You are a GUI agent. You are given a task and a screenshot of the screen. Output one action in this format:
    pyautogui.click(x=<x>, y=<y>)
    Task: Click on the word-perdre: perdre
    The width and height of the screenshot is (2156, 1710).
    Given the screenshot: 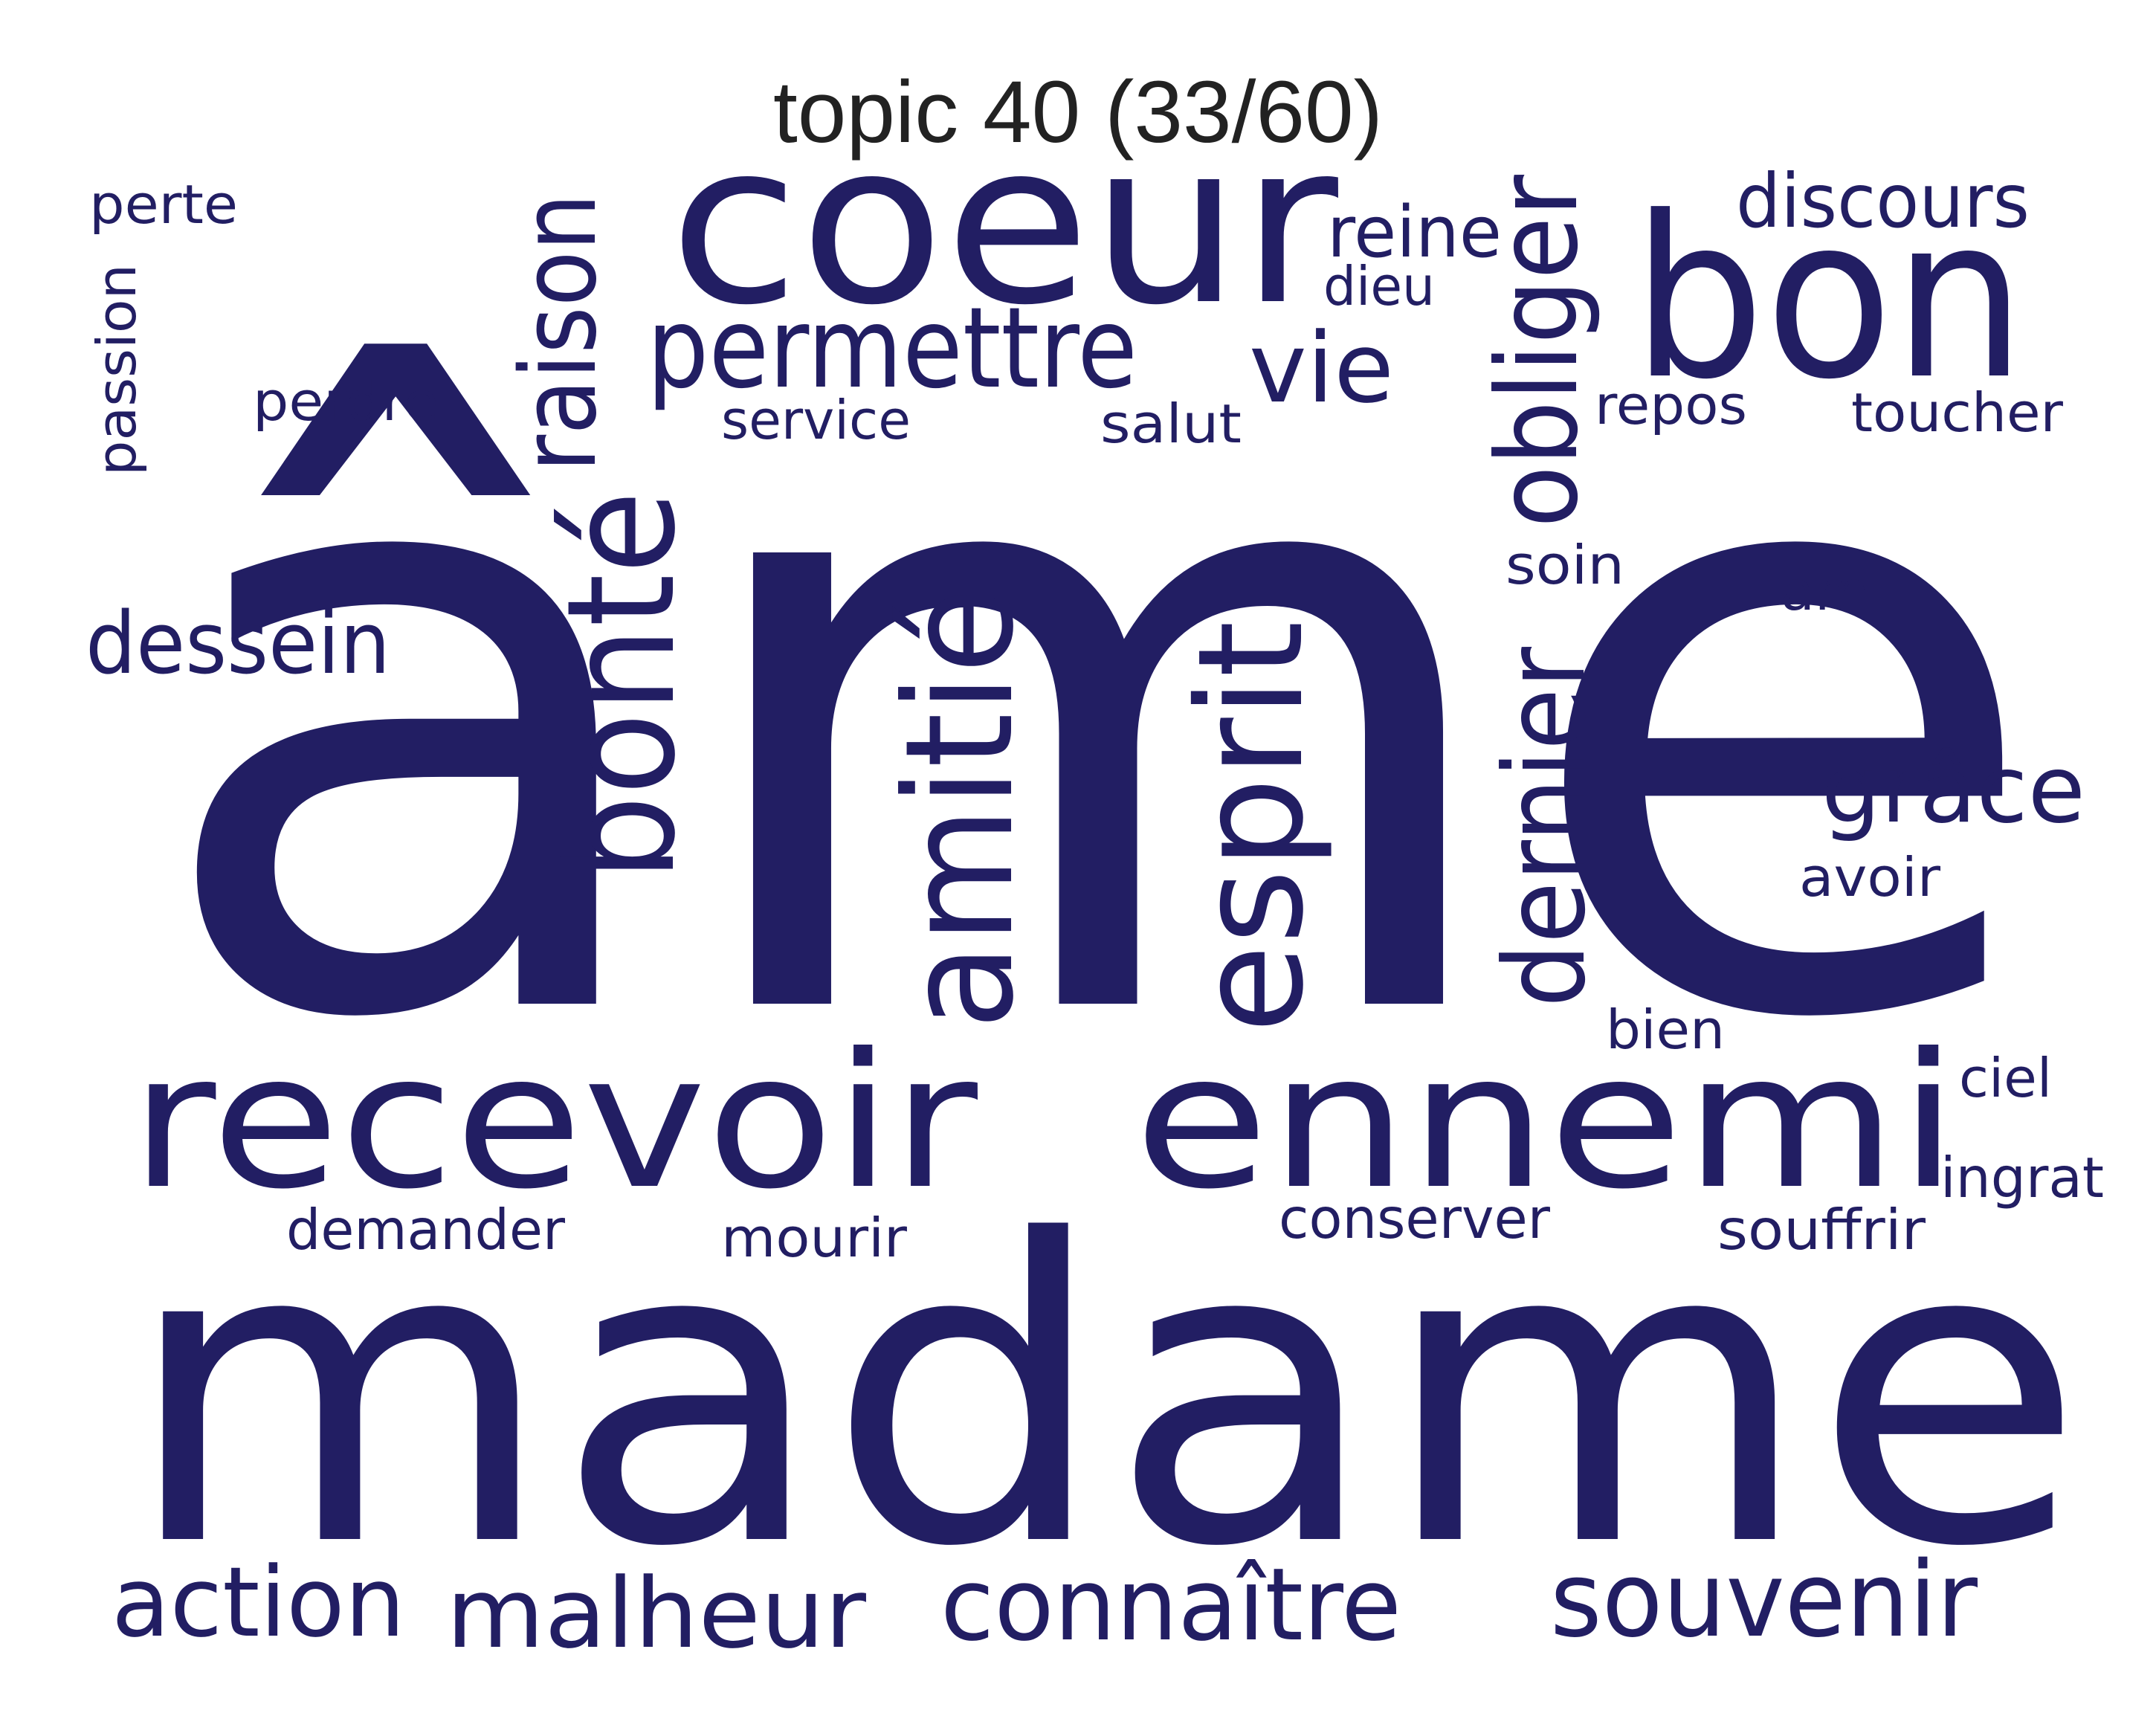 What is the action you would take?
    pyautogui.click(x=346, y=402)
    